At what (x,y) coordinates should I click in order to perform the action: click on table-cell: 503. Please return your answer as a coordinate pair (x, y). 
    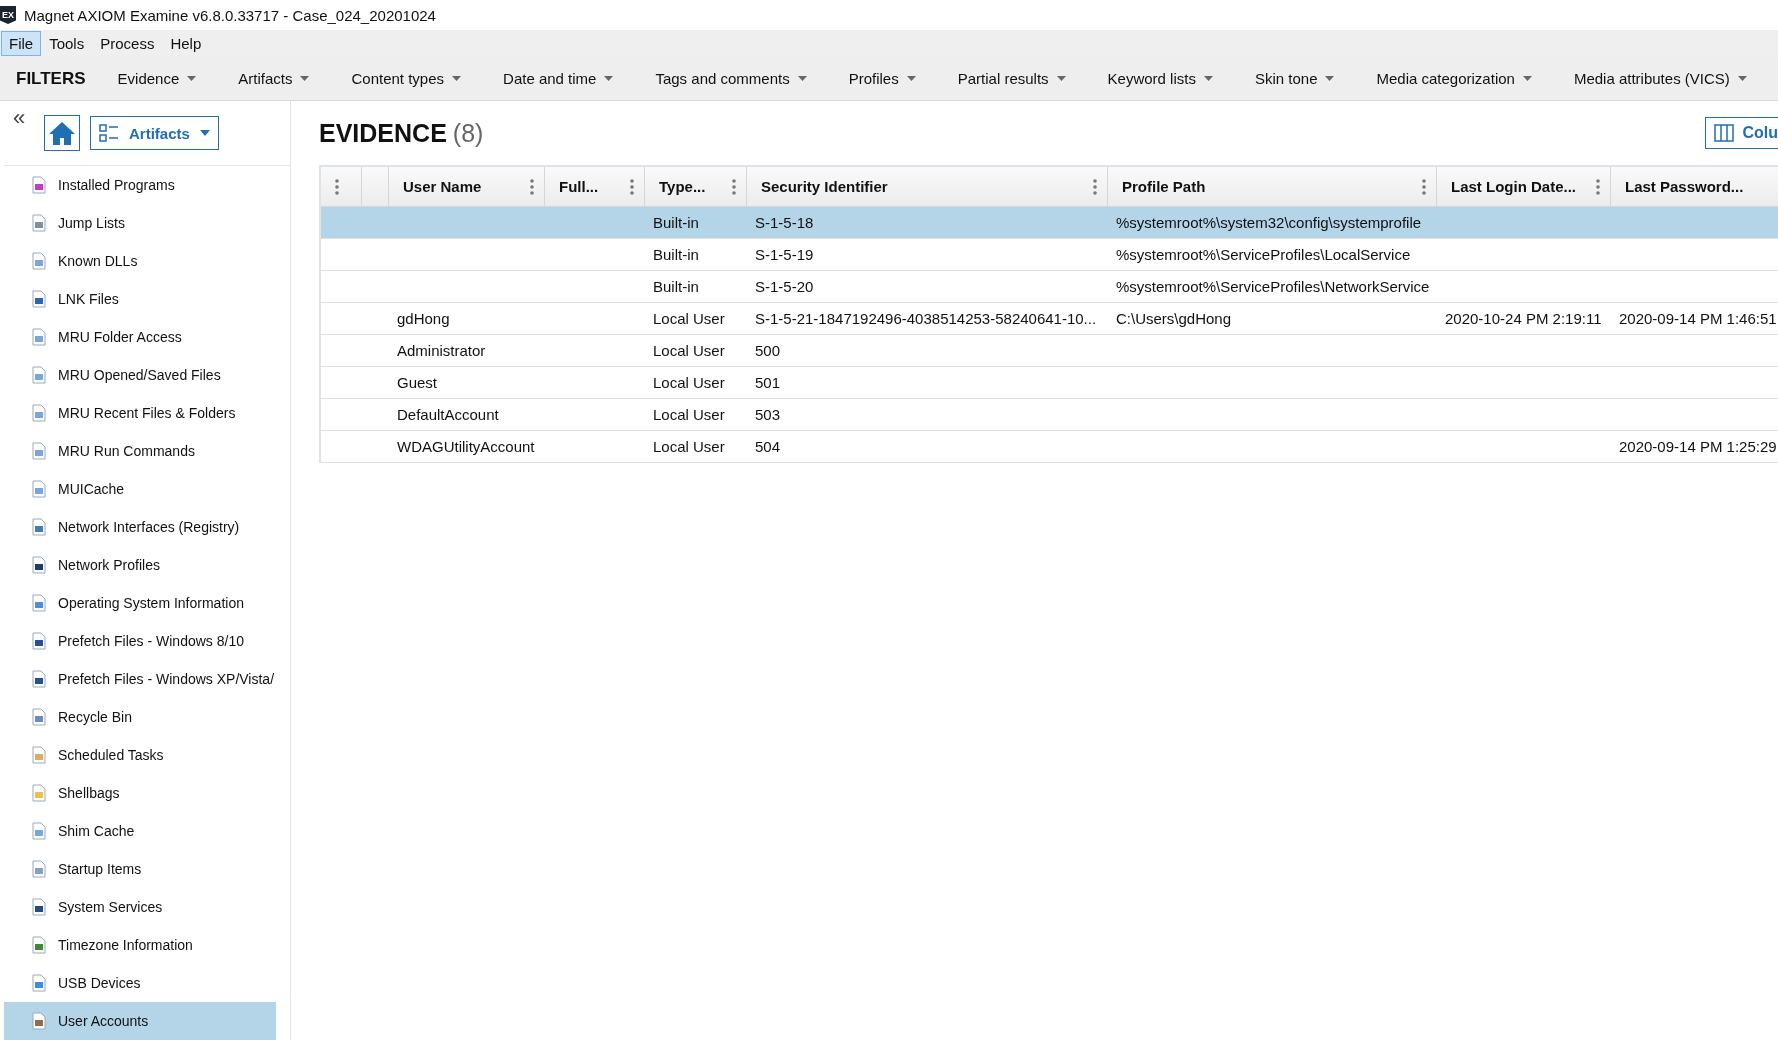
    Looking at the image, I should click on (768, 414).